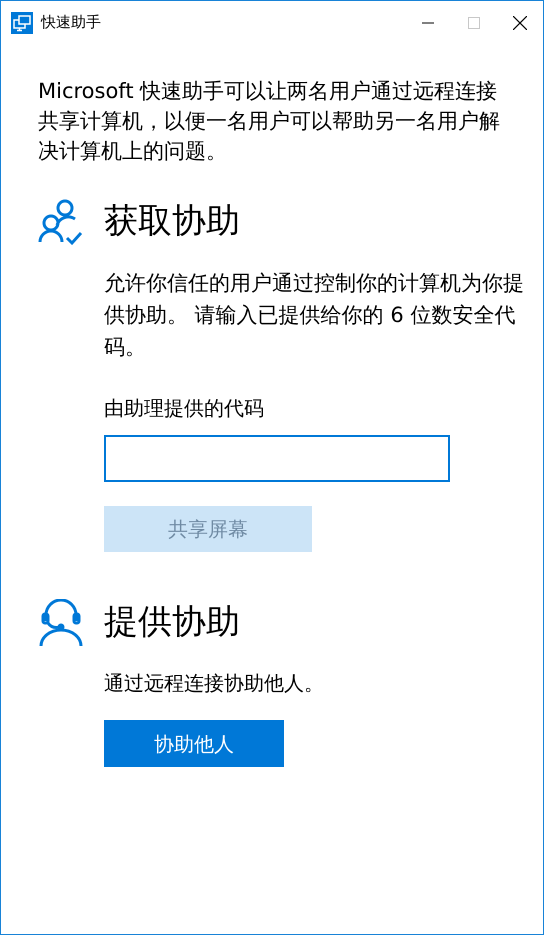 This screenshot has width=544, height=935. What do you see at coordinates (269, 121) in the screenshot?
I see `intro-text: Microsoft 快速助手可以让两名用户通过远程连接共享计算机，以便一名用户可以帮助另一名用户解决计算机上的问题。` at bounding box center [269, 121].